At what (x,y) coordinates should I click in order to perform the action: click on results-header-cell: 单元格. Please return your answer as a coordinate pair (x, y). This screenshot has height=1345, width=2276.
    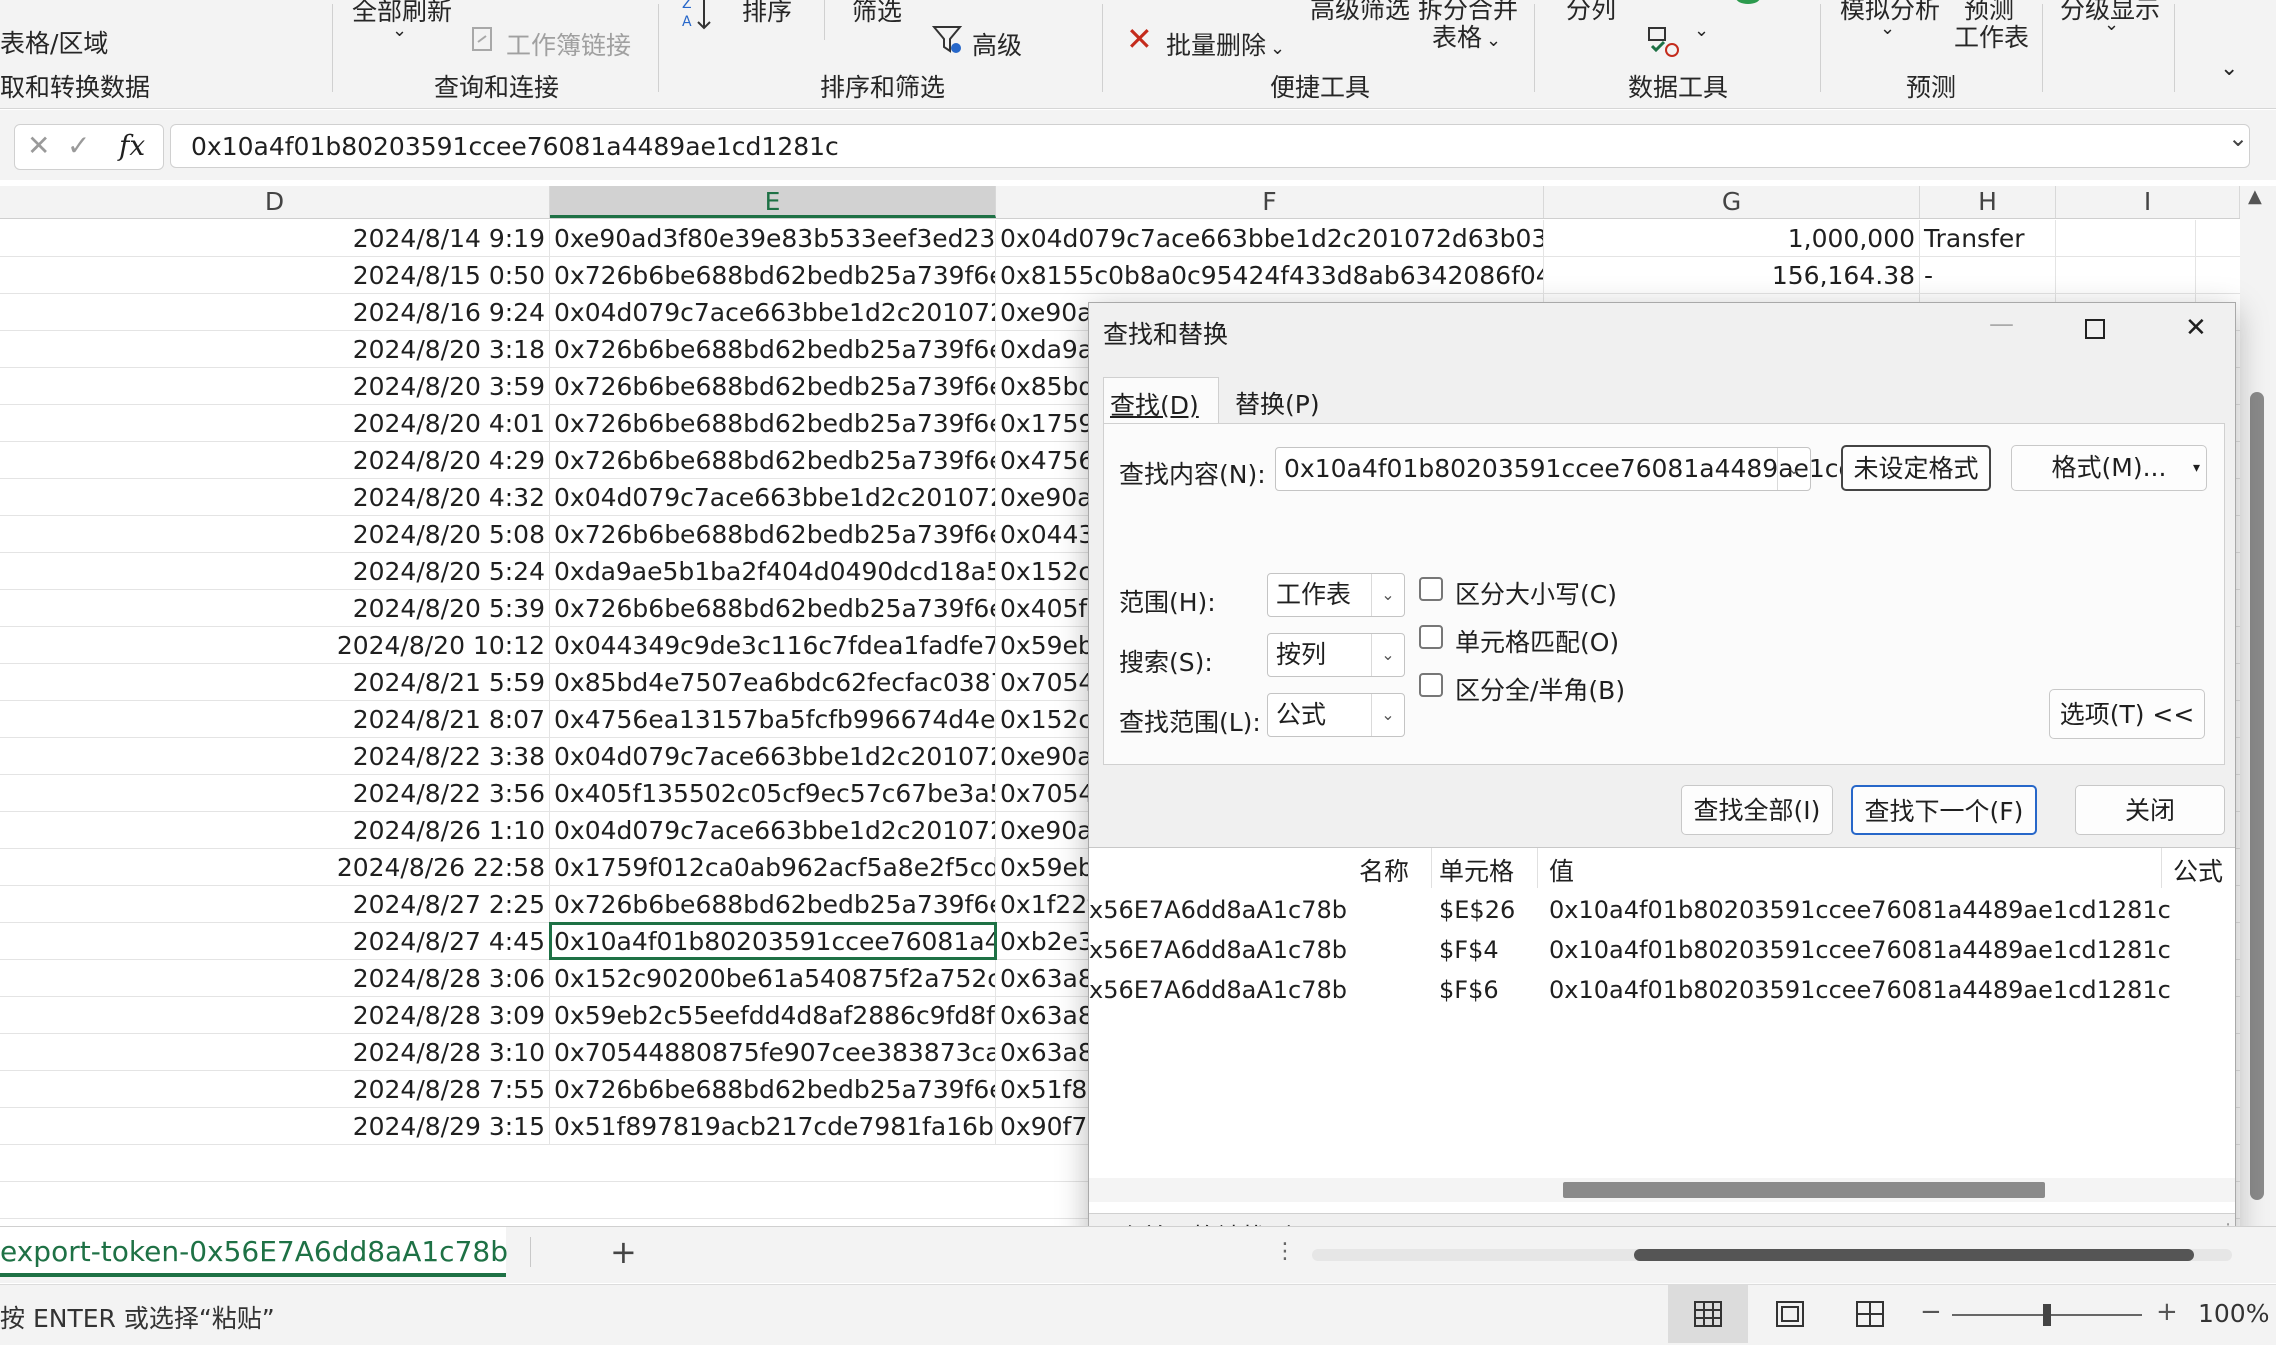
    Looking at the image, I should click on (1476, 870).